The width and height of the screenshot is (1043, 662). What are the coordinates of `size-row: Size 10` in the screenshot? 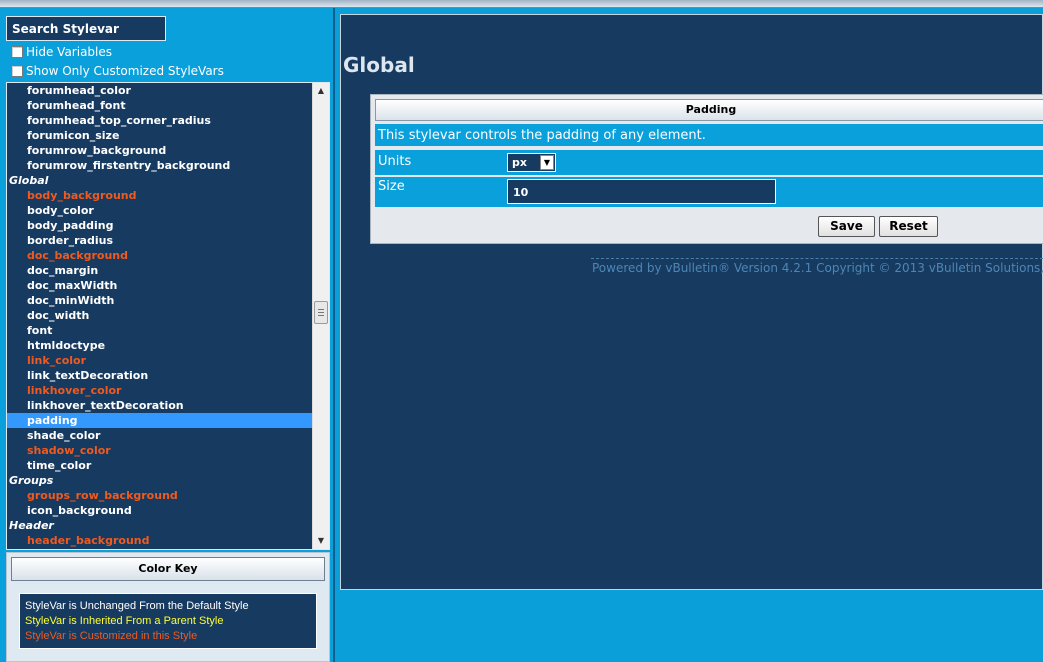 It's located at (709, 192).